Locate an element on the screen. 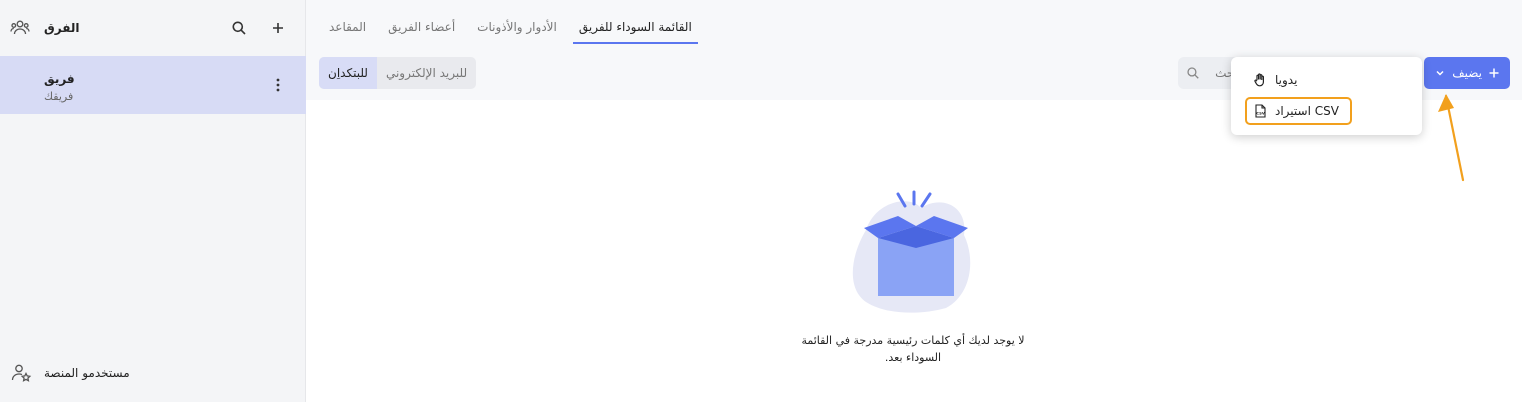 Image resolution: width=1522 pixels, height=402 pixels. blacklist-type-toggle: للبتكداِن للبريد الإلكتروني is located at coordinates (398, 73).